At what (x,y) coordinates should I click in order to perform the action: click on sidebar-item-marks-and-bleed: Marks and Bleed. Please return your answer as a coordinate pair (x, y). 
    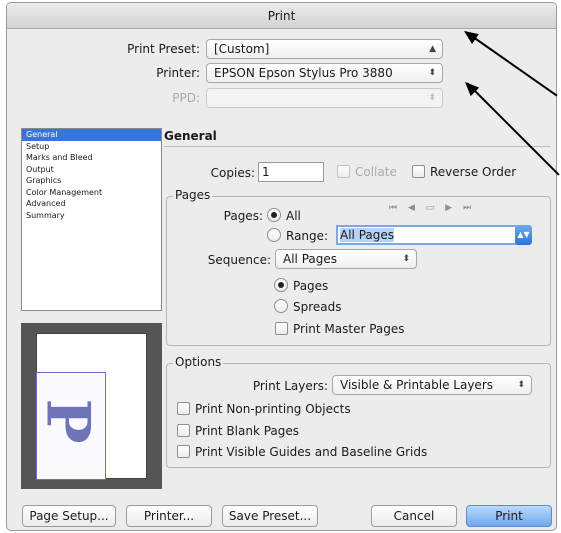
    Looking at the image, I should click on (91, 158).